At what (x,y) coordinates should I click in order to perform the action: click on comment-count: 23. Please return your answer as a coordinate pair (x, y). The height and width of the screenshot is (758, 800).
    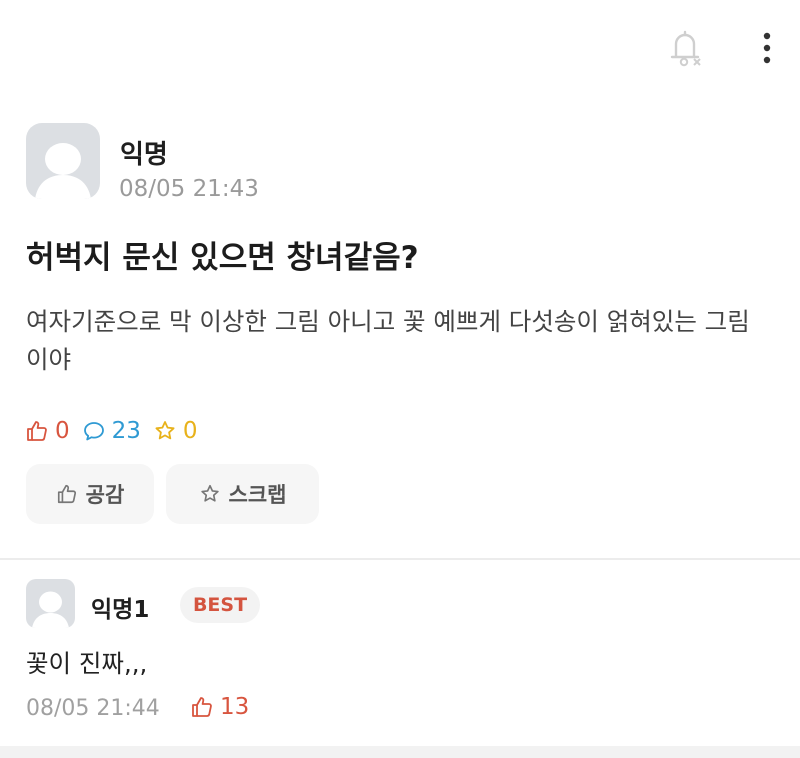
    Looking at the image, I should click on (111, 431).